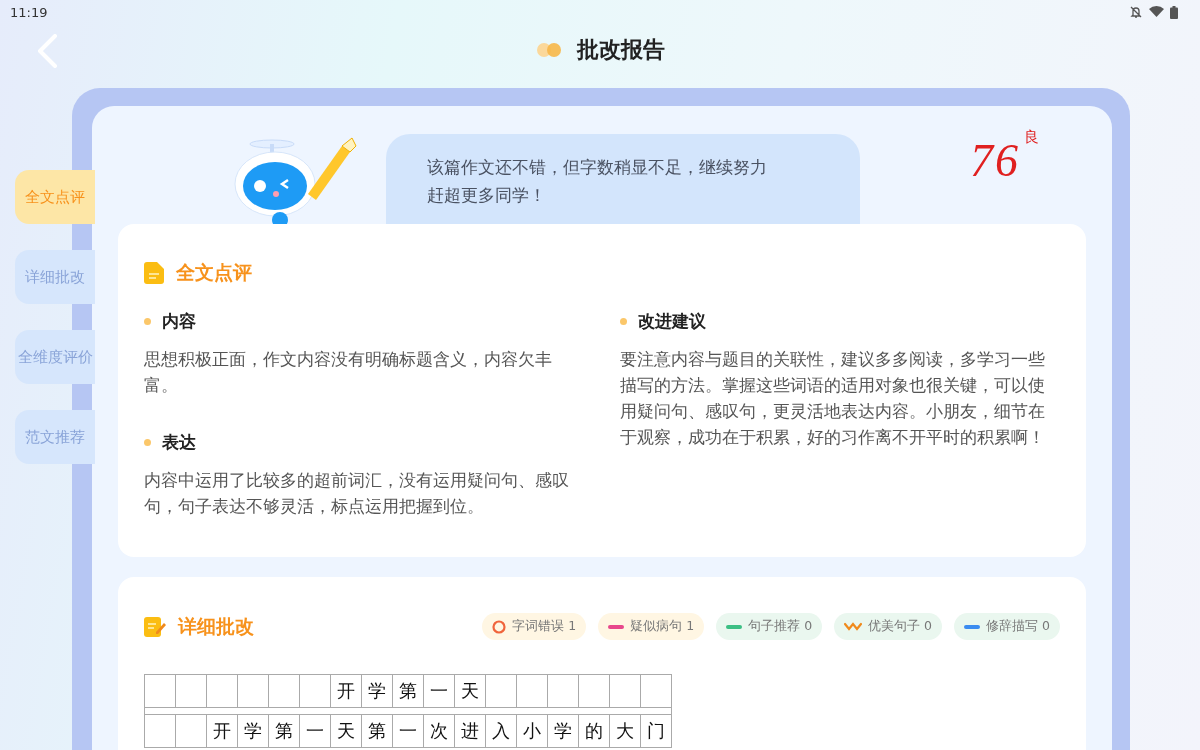 This screenshot has height=750, width=1200. What do you see at coordinates (656, 731) in the screenshot?
I see `grid-cell-text: 门` at bounding box center [656, 731].